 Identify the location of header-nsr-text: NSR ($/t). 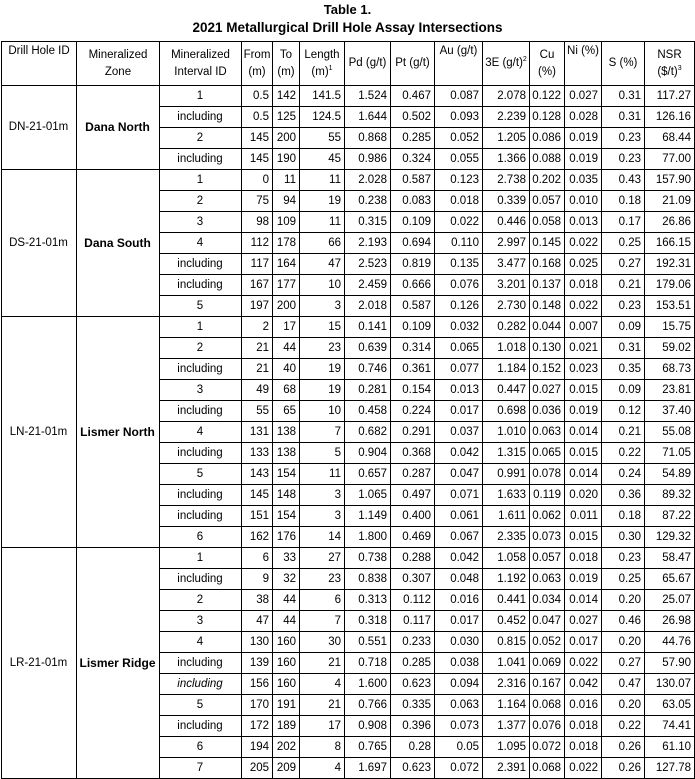
(669, 63).